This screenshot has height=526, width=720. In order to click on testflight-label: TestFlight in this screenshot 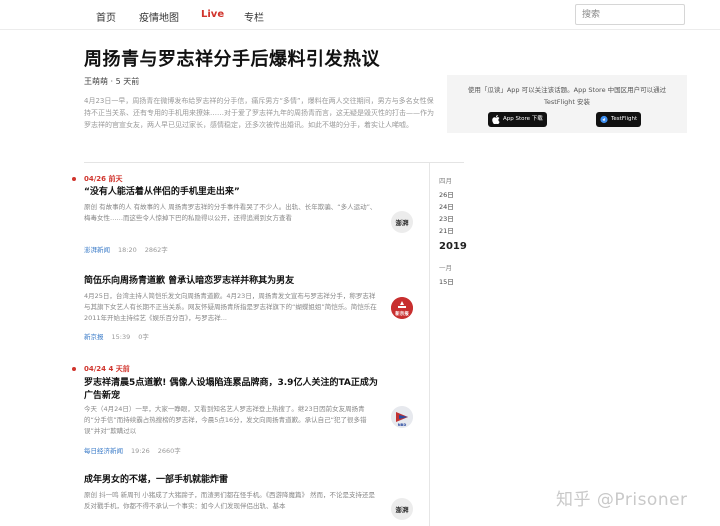, I will do `click(624, 119)`.